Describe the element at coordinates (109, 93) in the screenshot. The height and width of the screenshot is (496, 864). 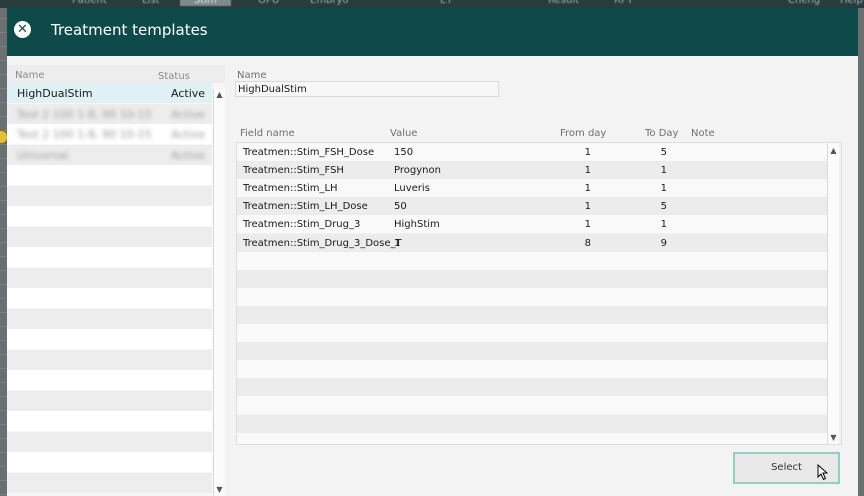
I see `template-list-item: HighDualStim Active` at that location.